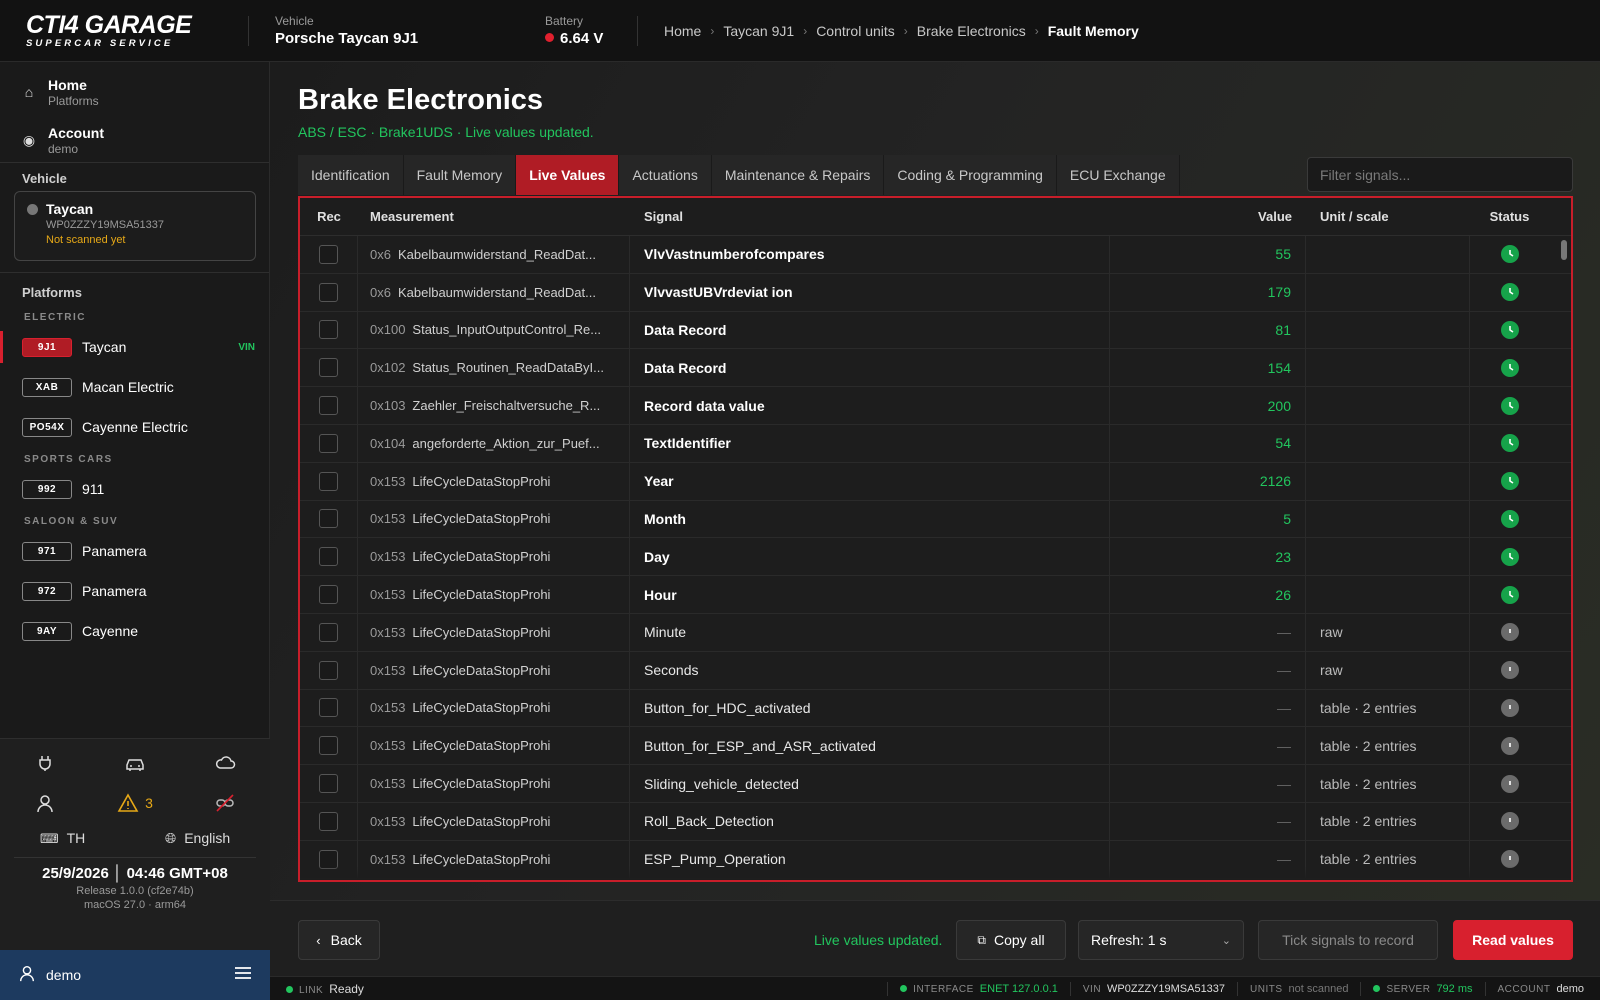 Image resolution: width=1600 pixels, height=1000 pixels. Describe the element at coordinates (124, 30) in the screenshot. I see `app-logo: CTI4 GARAGE SUPERCAR SERVICE` at that location.